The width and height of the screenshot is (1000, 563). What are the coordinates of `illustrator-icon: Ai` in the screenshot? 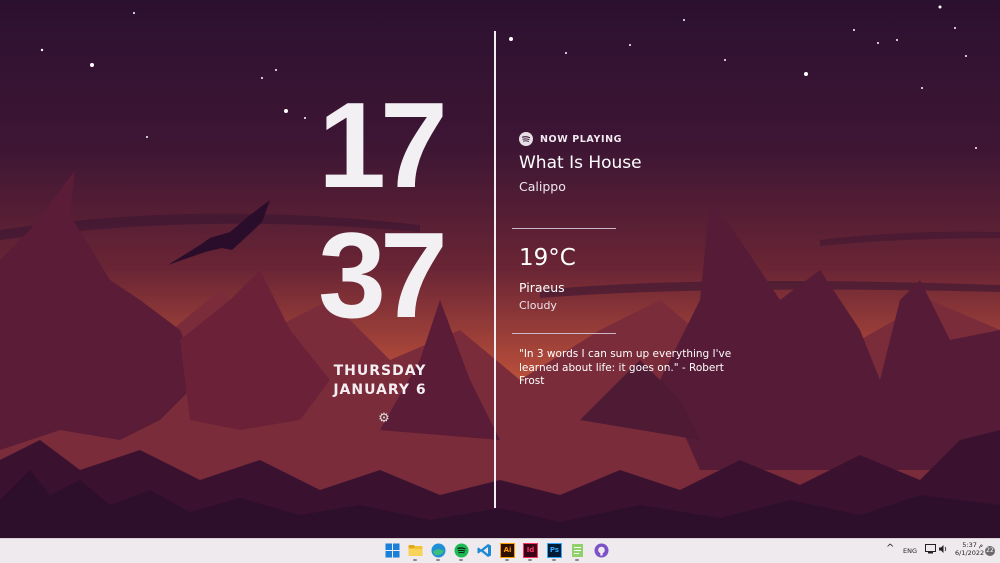 It's located at (507, 550).